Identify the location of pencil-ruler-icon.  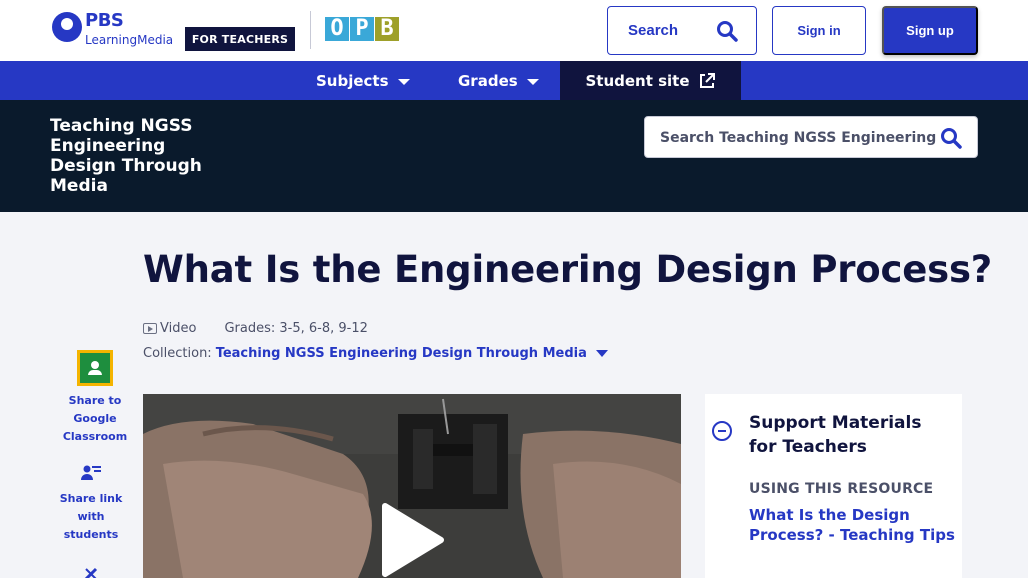
(91, 571).